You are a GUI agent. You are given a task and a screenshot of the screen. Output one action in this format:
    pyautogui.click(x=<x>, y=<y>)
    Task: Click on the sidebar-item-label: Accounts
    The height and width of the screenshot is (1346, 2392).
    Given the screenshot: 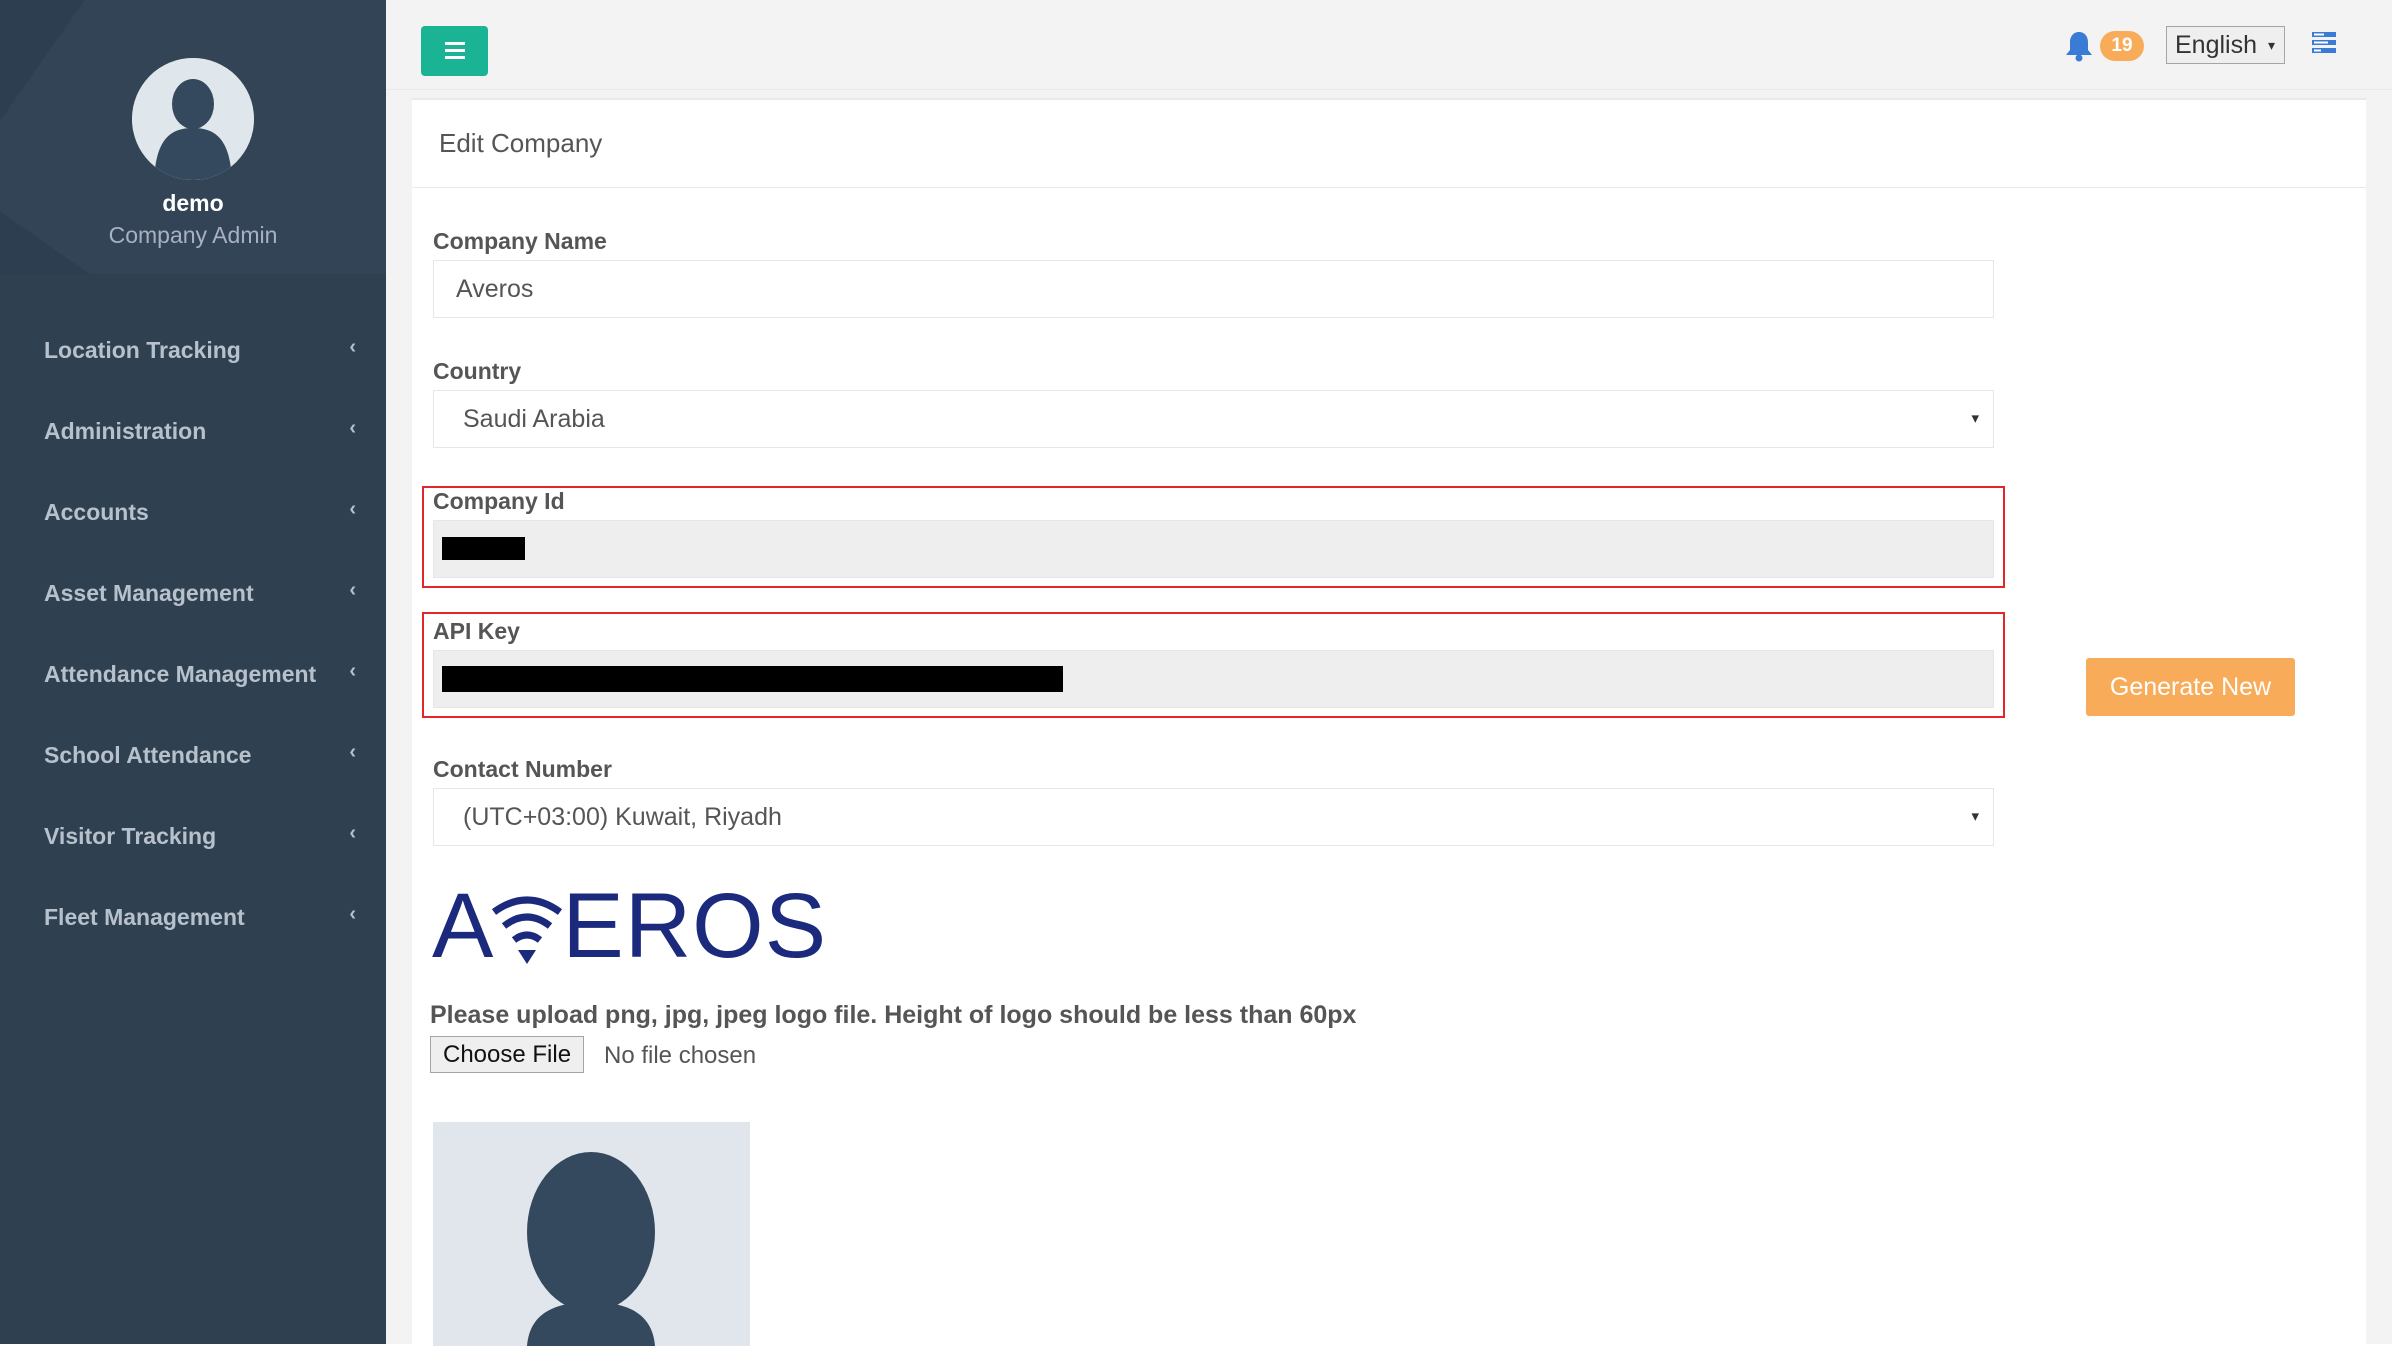 What is the action you would take?
    pyautogui.click(x=96, y=512)
    